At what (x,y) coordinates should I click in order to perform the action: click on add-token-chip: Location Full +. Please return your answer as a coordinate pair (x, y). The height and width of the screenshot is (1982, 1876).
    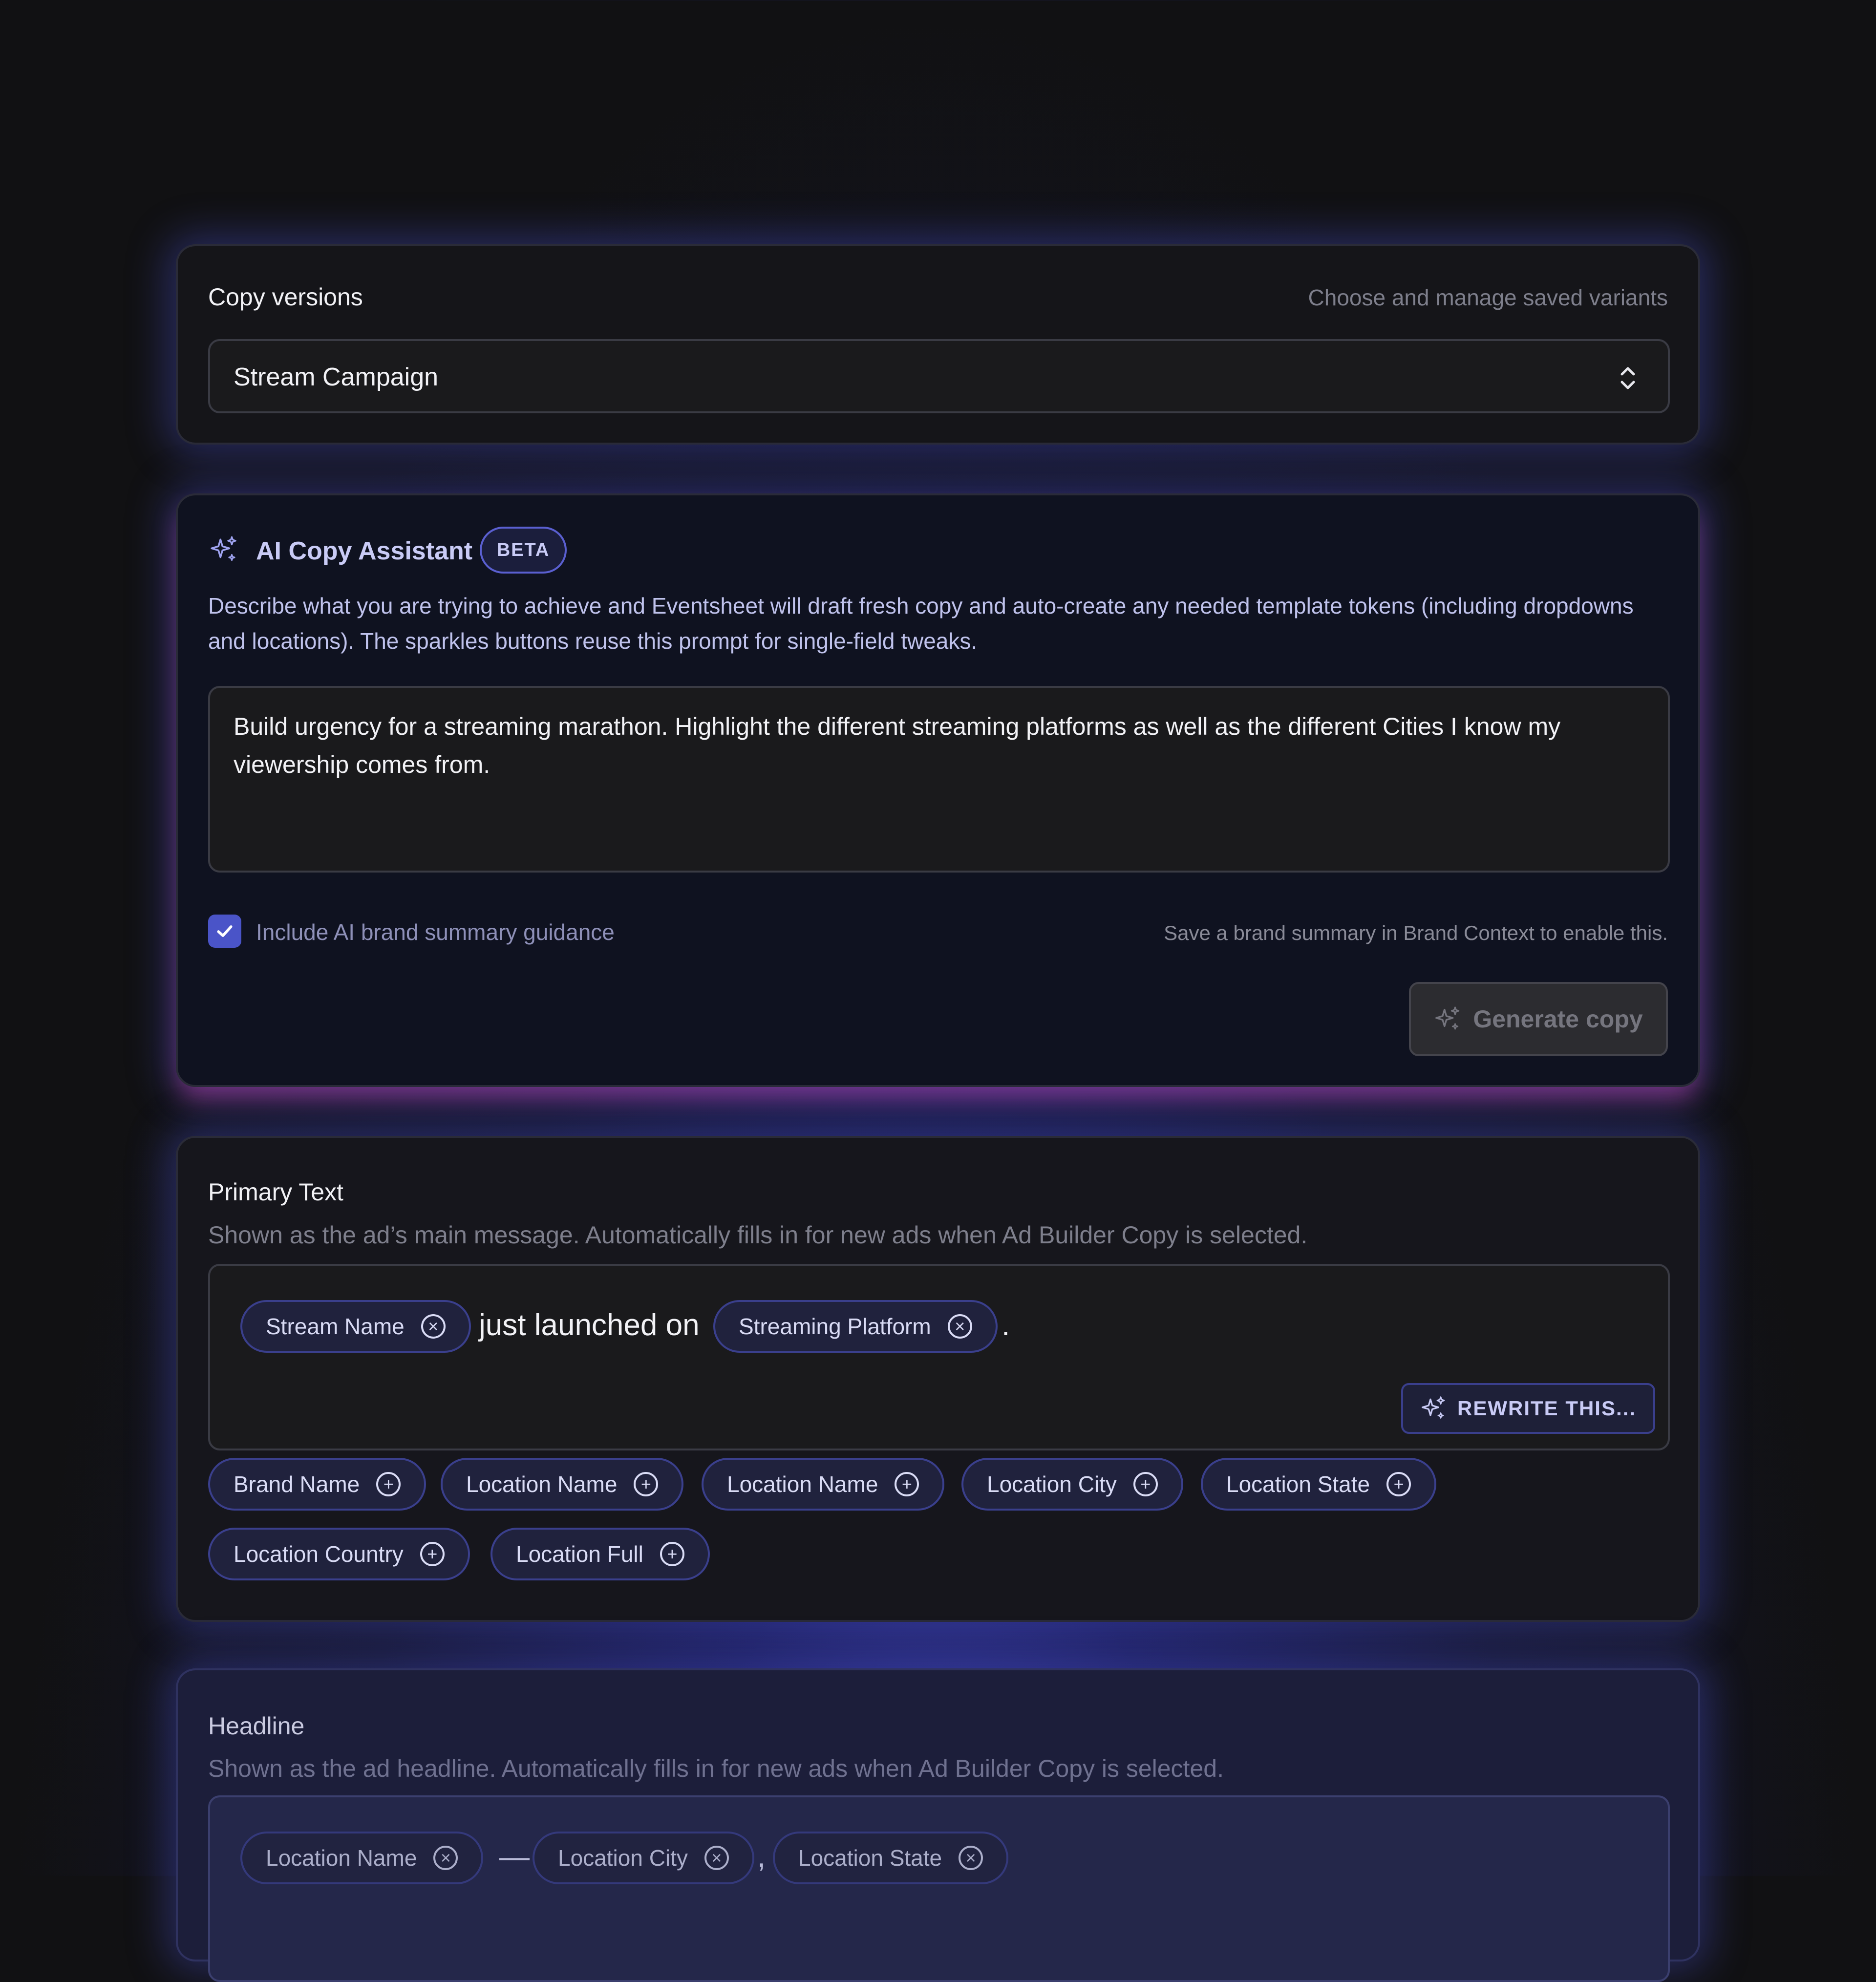
    Looking at the image, I should click on (600, 1554).